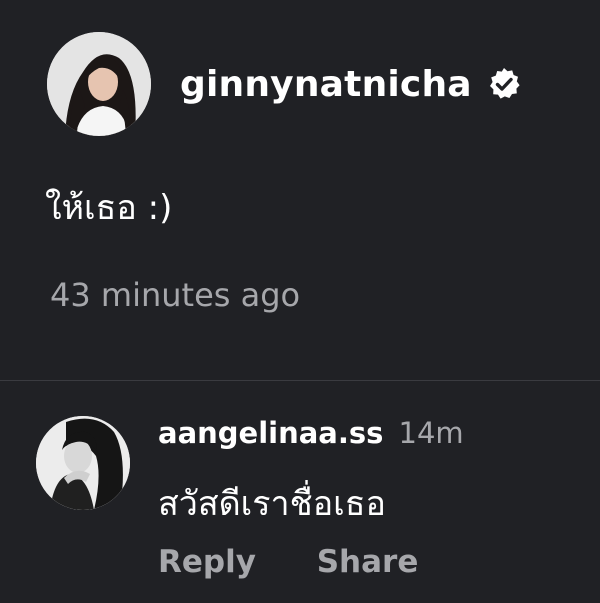  Describe the element at coordinates (99, 84) in the screenshot. I see `post-author-avatar` at that location.